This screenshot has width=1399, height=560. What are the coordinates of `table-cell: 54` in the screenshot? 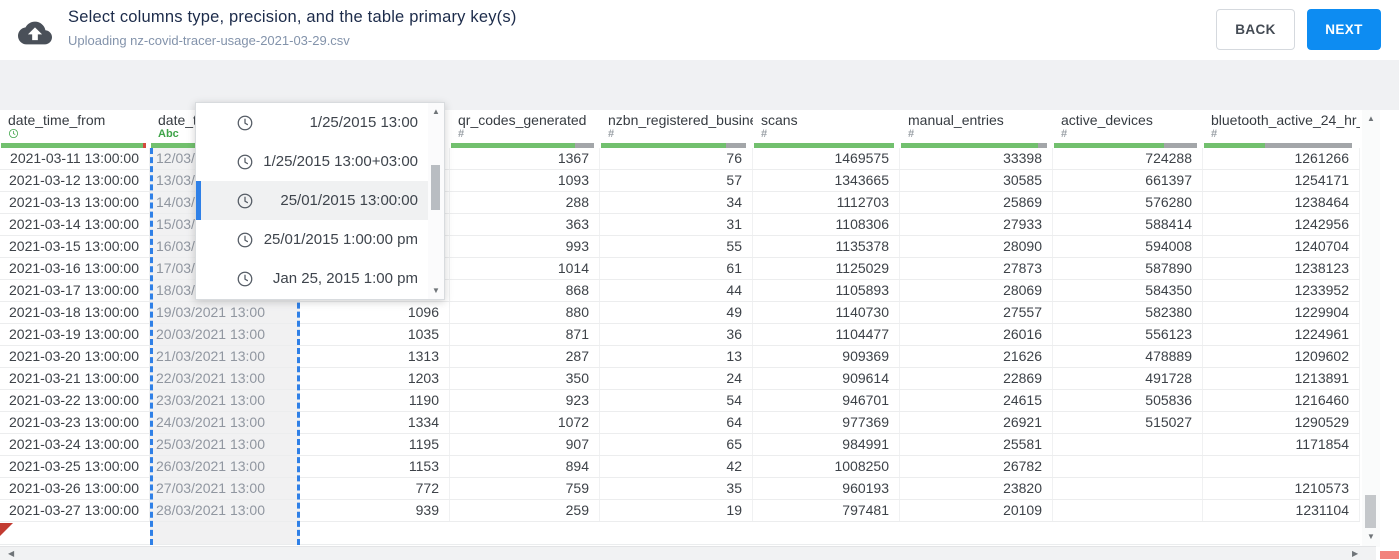 It's located at (676, 400).